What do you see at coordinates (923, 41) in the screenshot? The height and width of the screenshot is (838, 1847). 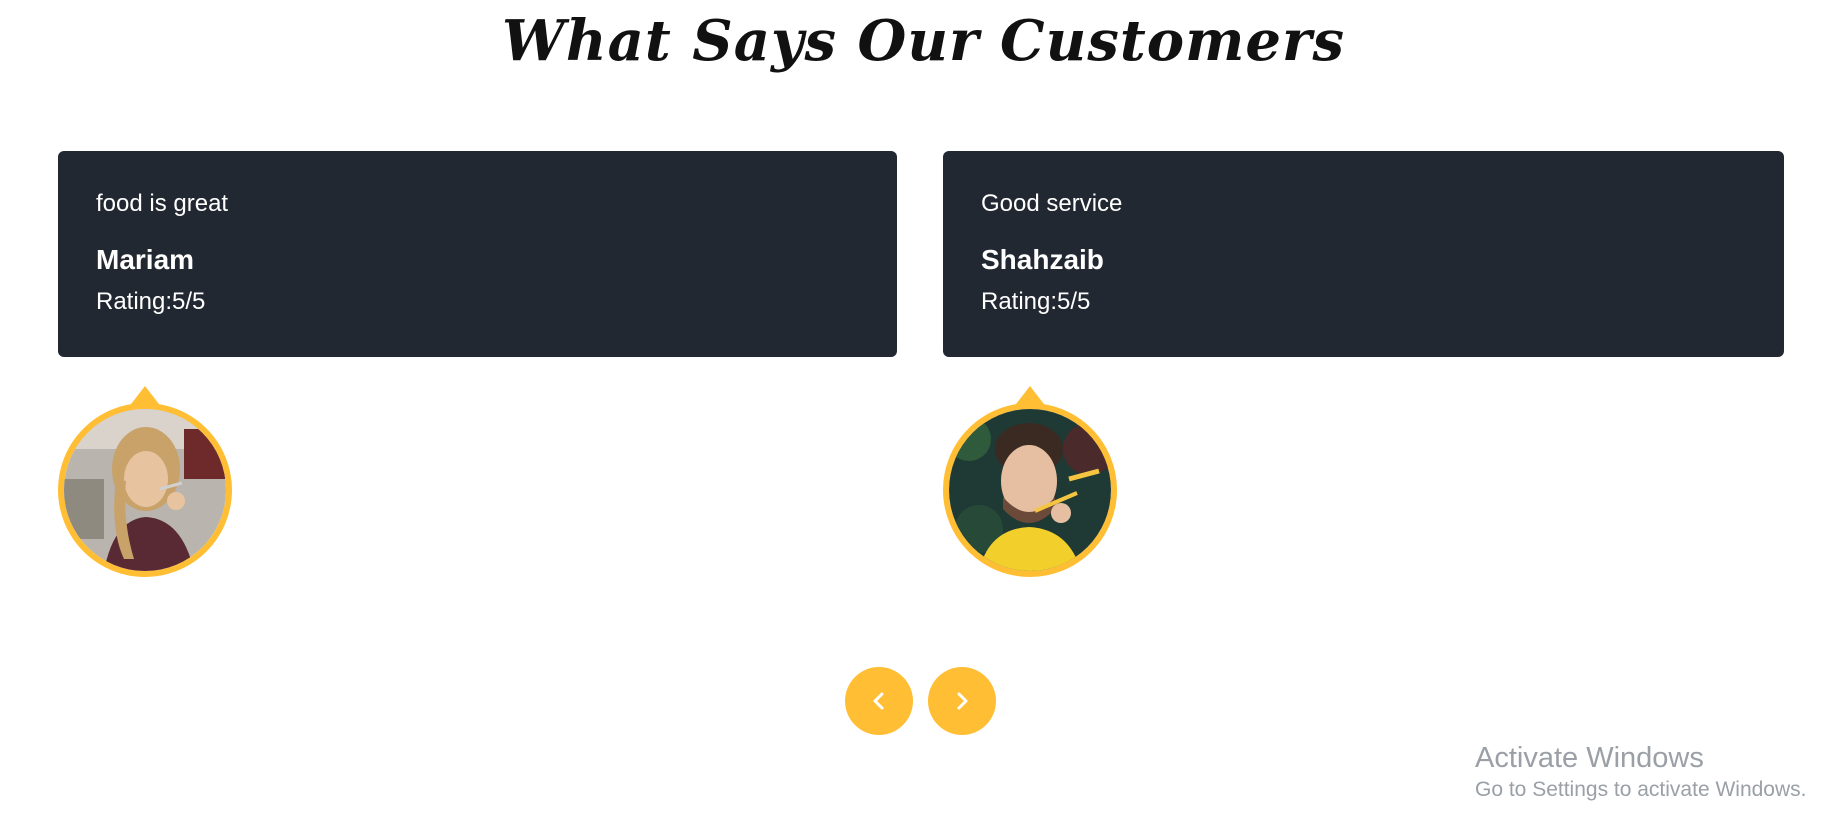 I see `section-title: What Says Our Customers` at bounding box center [923, 41].